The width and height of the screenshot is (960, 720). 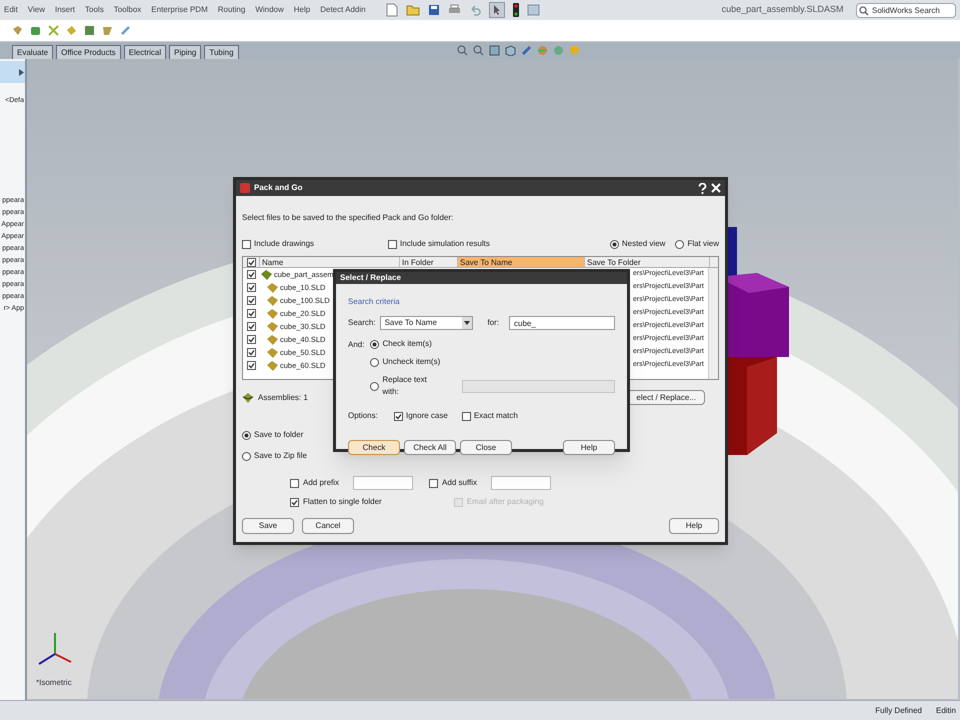 What do you see at coordinates (321, 483) in the screenshot?
I see `checkbox-label: Add prefix` at bounding box center [321, 483].